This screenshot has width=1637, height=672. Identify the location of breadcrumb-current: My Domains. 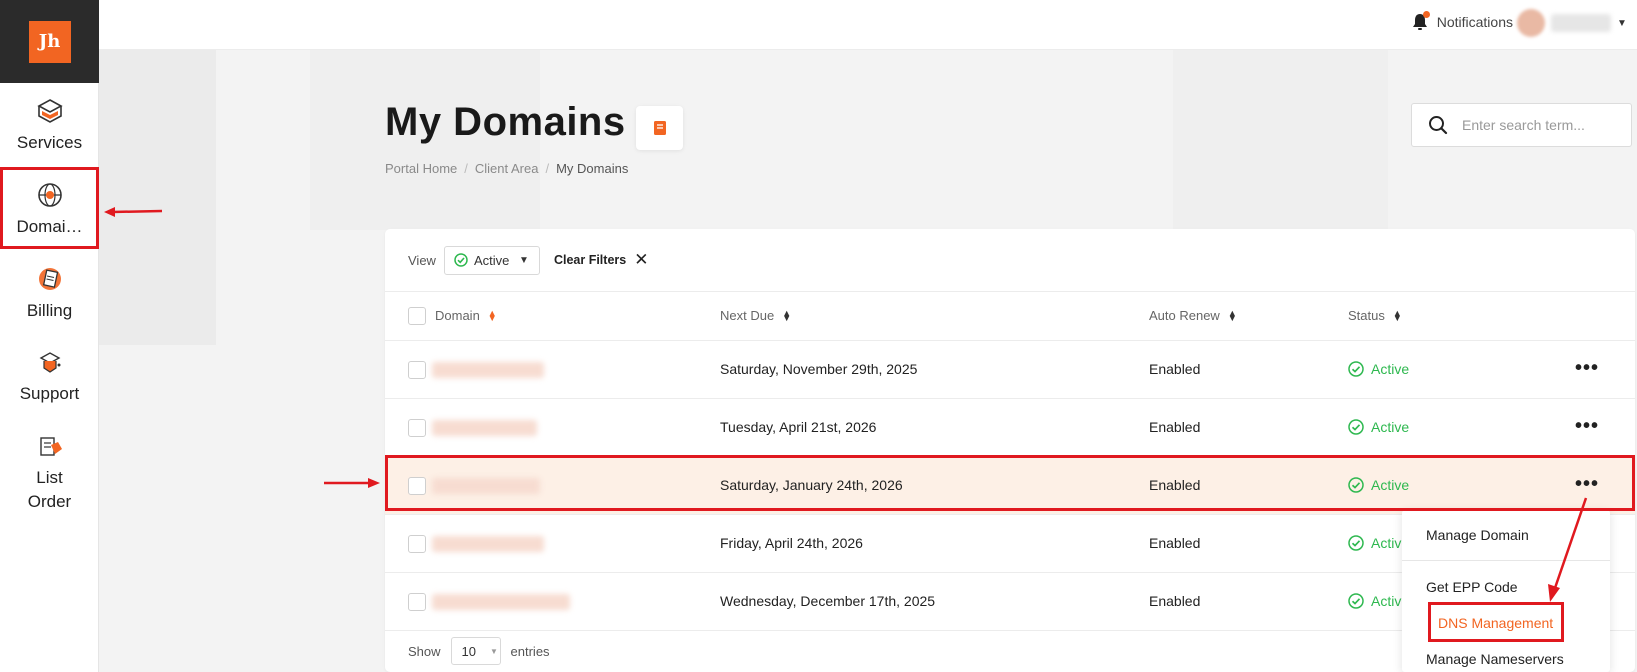
(592, 168).